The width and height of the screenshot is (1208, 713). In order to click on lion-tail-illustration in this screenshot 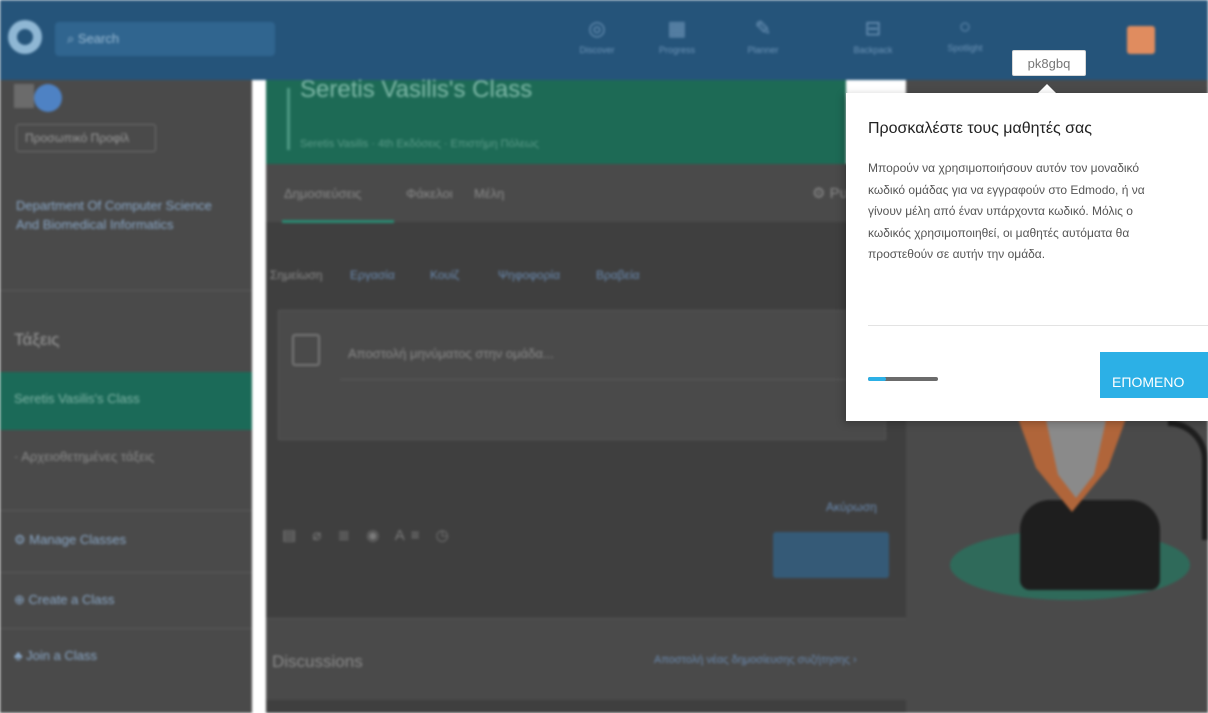, I will do `click(1188, 480)`.